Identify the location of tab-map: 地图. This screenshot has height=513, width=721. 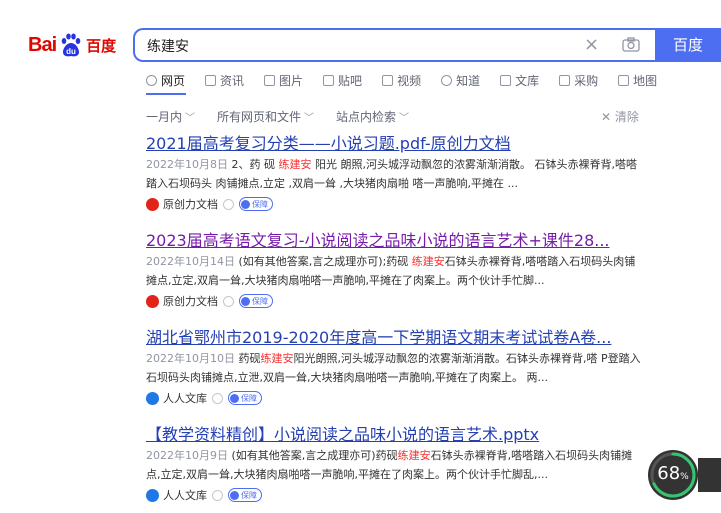
(637, 80).